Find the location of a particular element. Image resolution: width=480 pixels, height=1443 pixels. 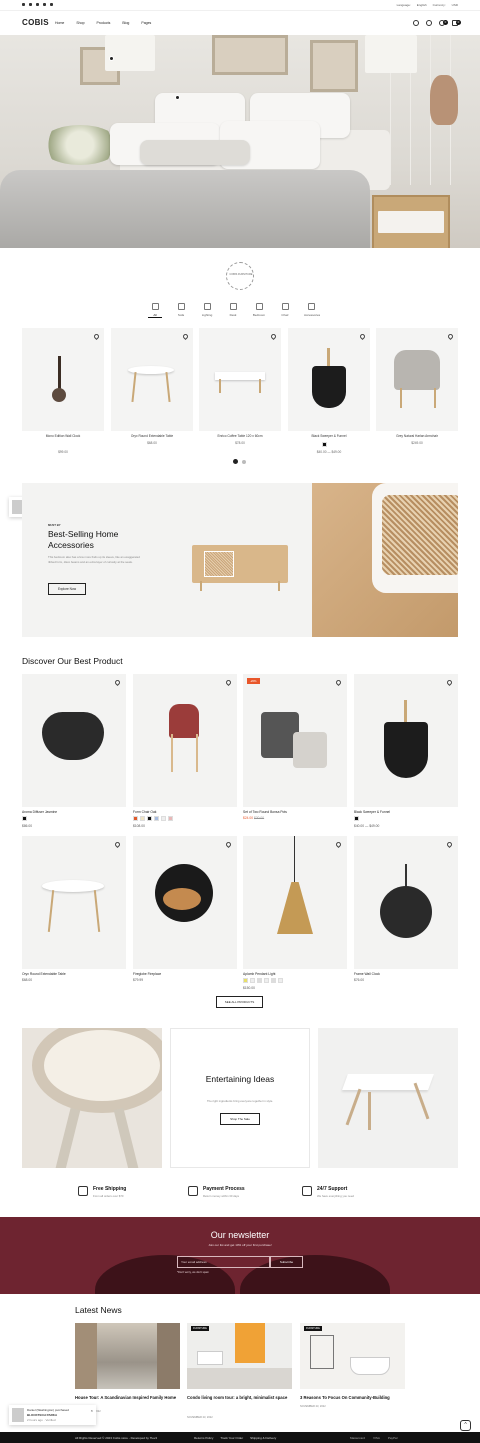

nav-home: Home is located at coordinates (59, 23).